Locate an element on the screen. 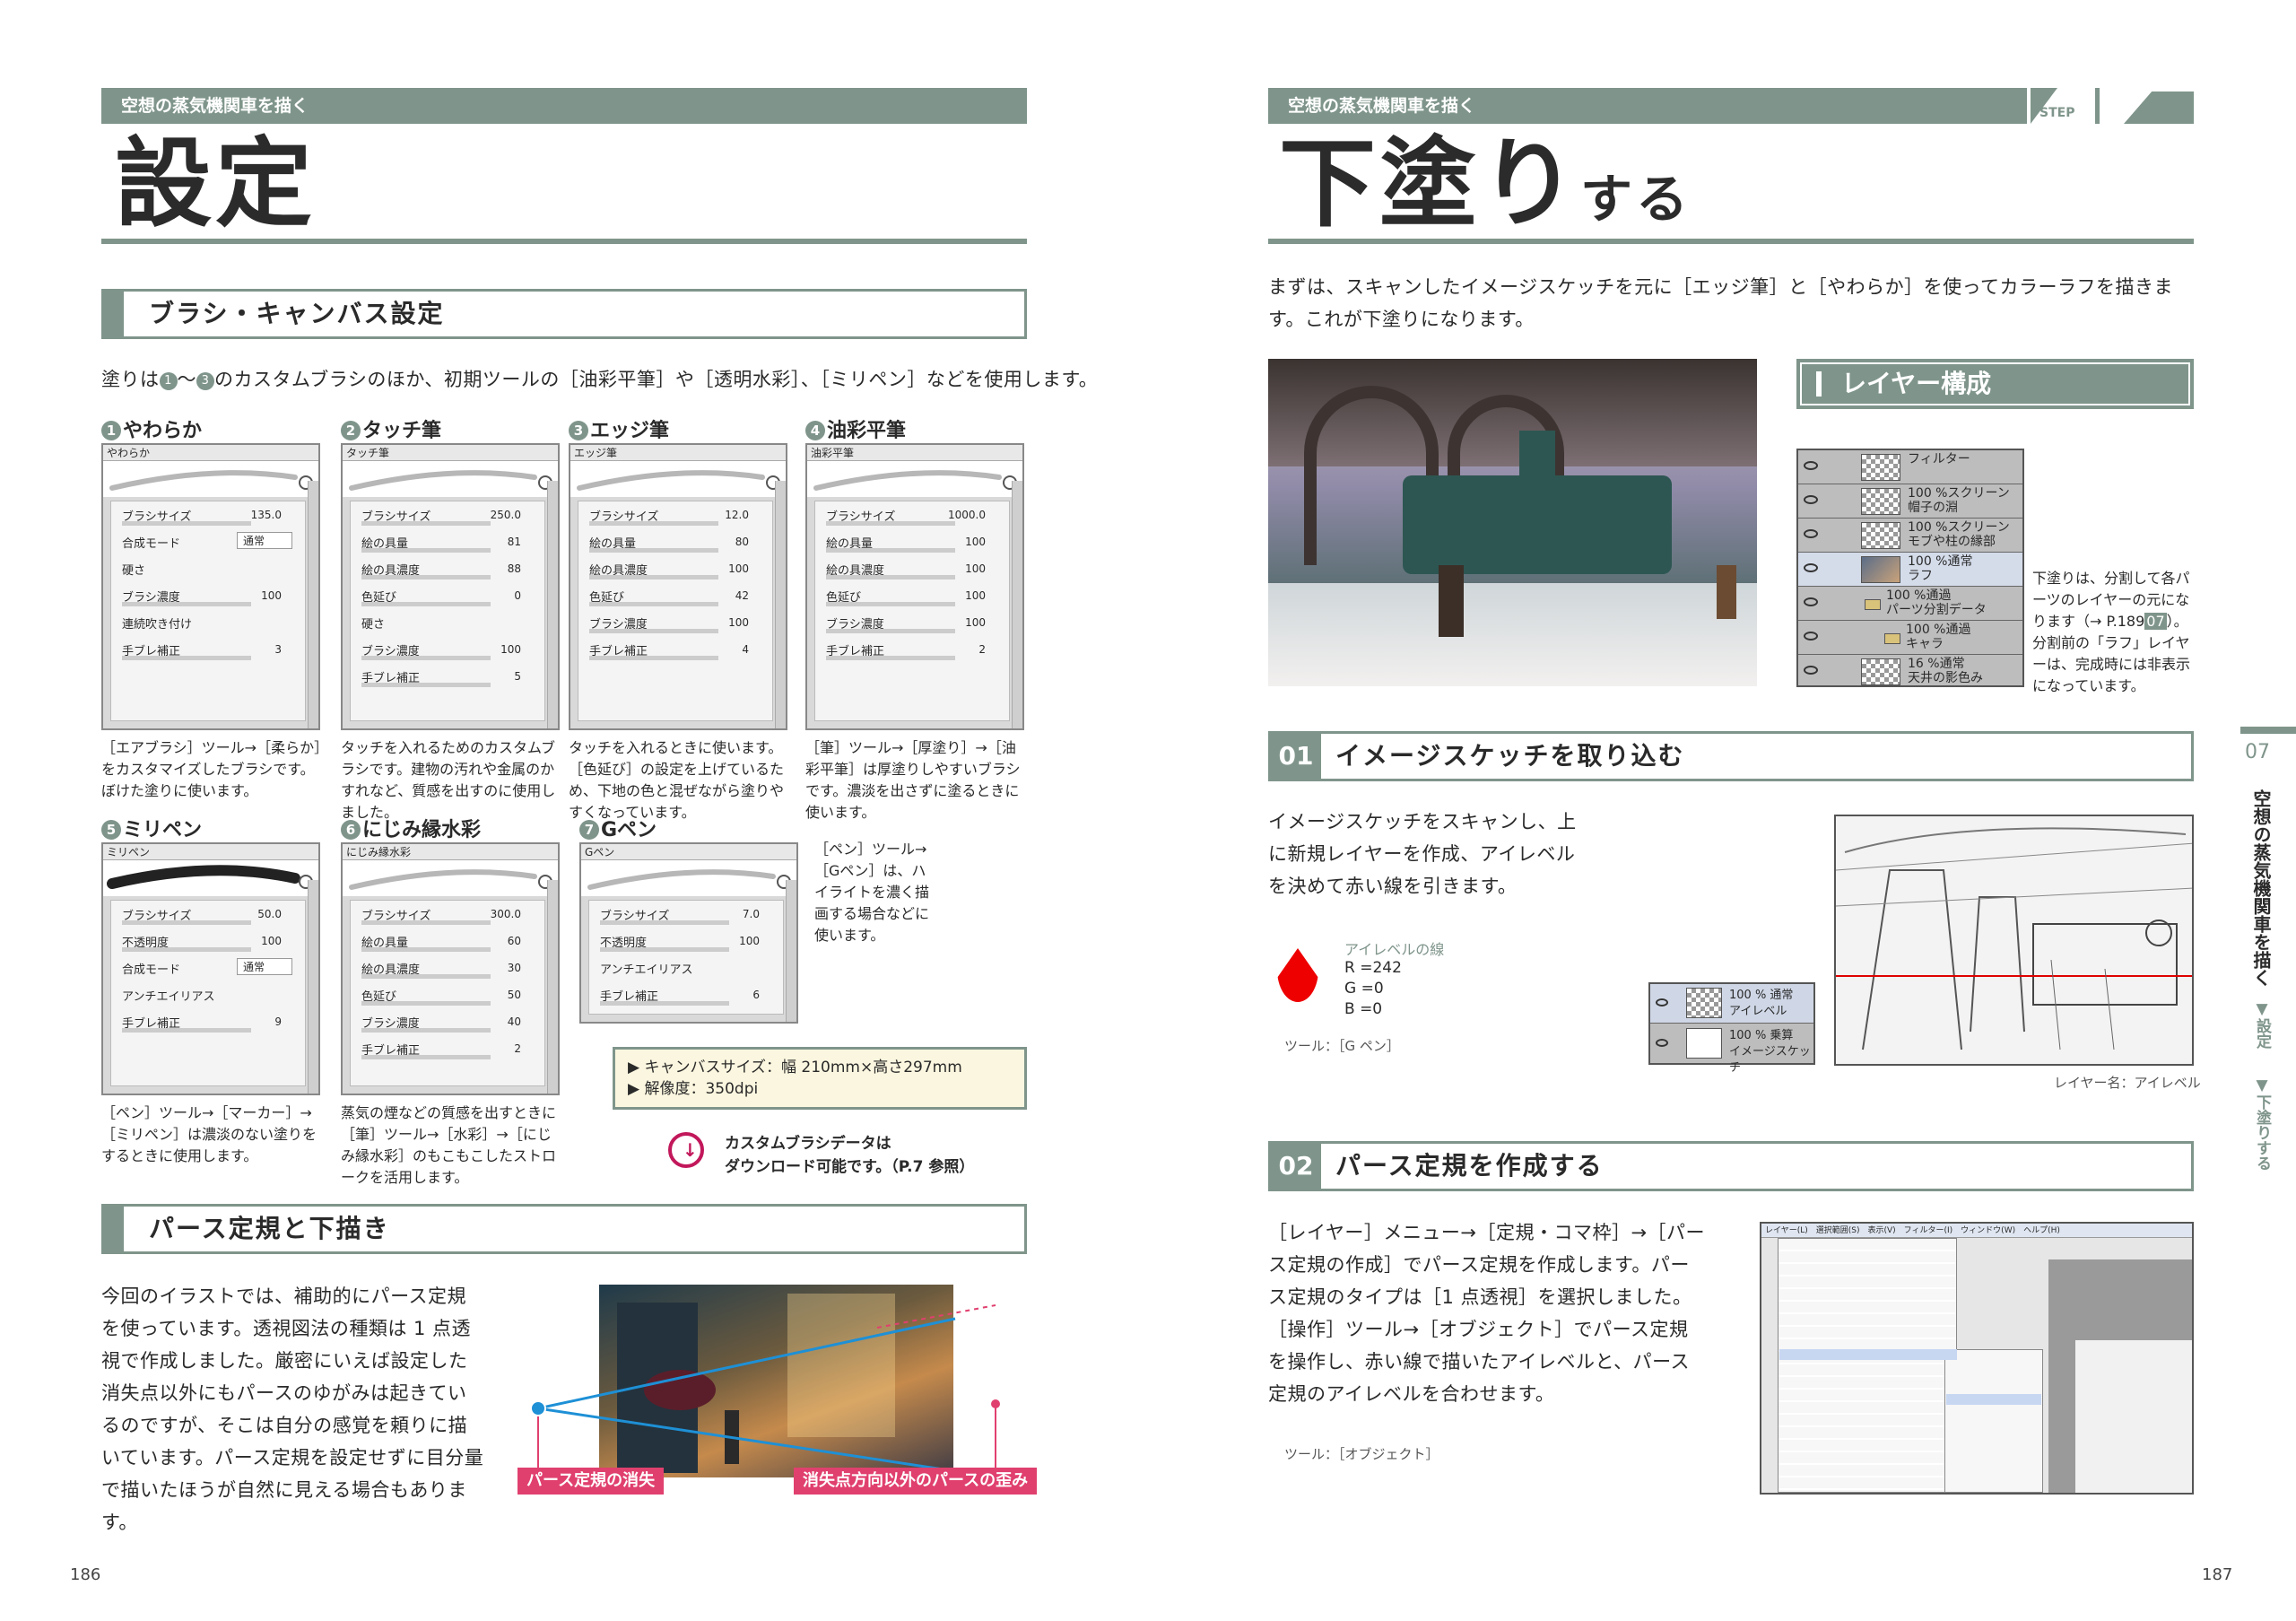 This screenshot has height=1621, width=2296. step-heading-02: 02 パース定規を作成する is located at coordinates (1731, 1166).